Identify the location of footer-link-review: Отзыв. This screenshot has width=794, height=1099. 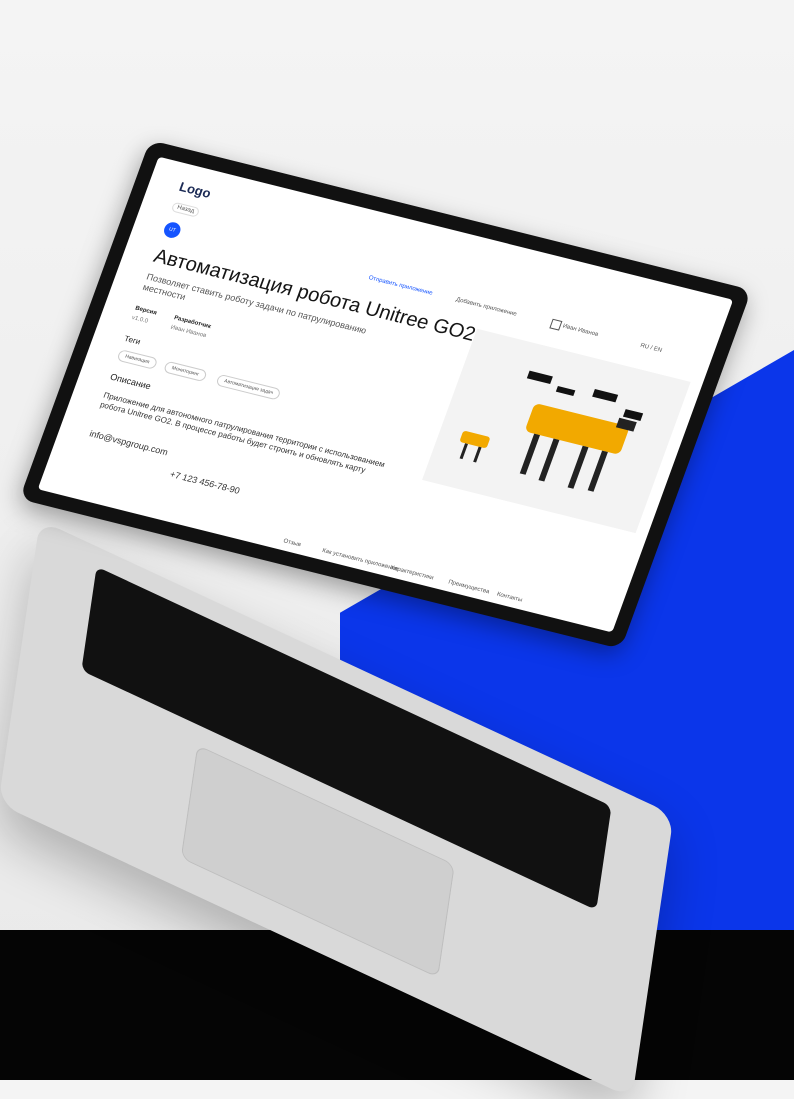
(291, 543).